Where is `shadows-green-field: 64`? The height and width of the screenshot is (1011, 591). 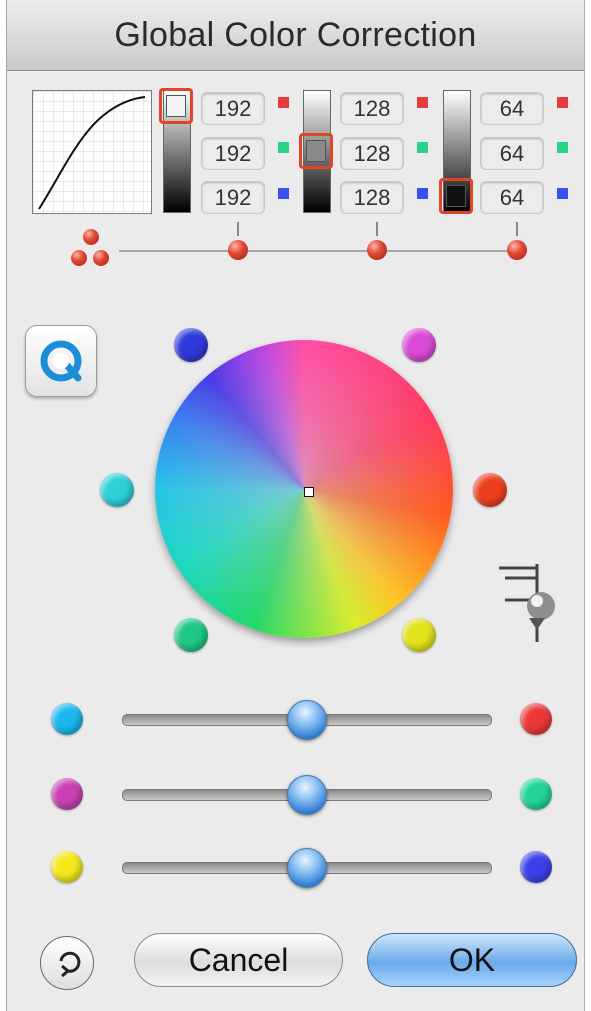
shadows-green-field: 64 is located at coordinates (512, 153).